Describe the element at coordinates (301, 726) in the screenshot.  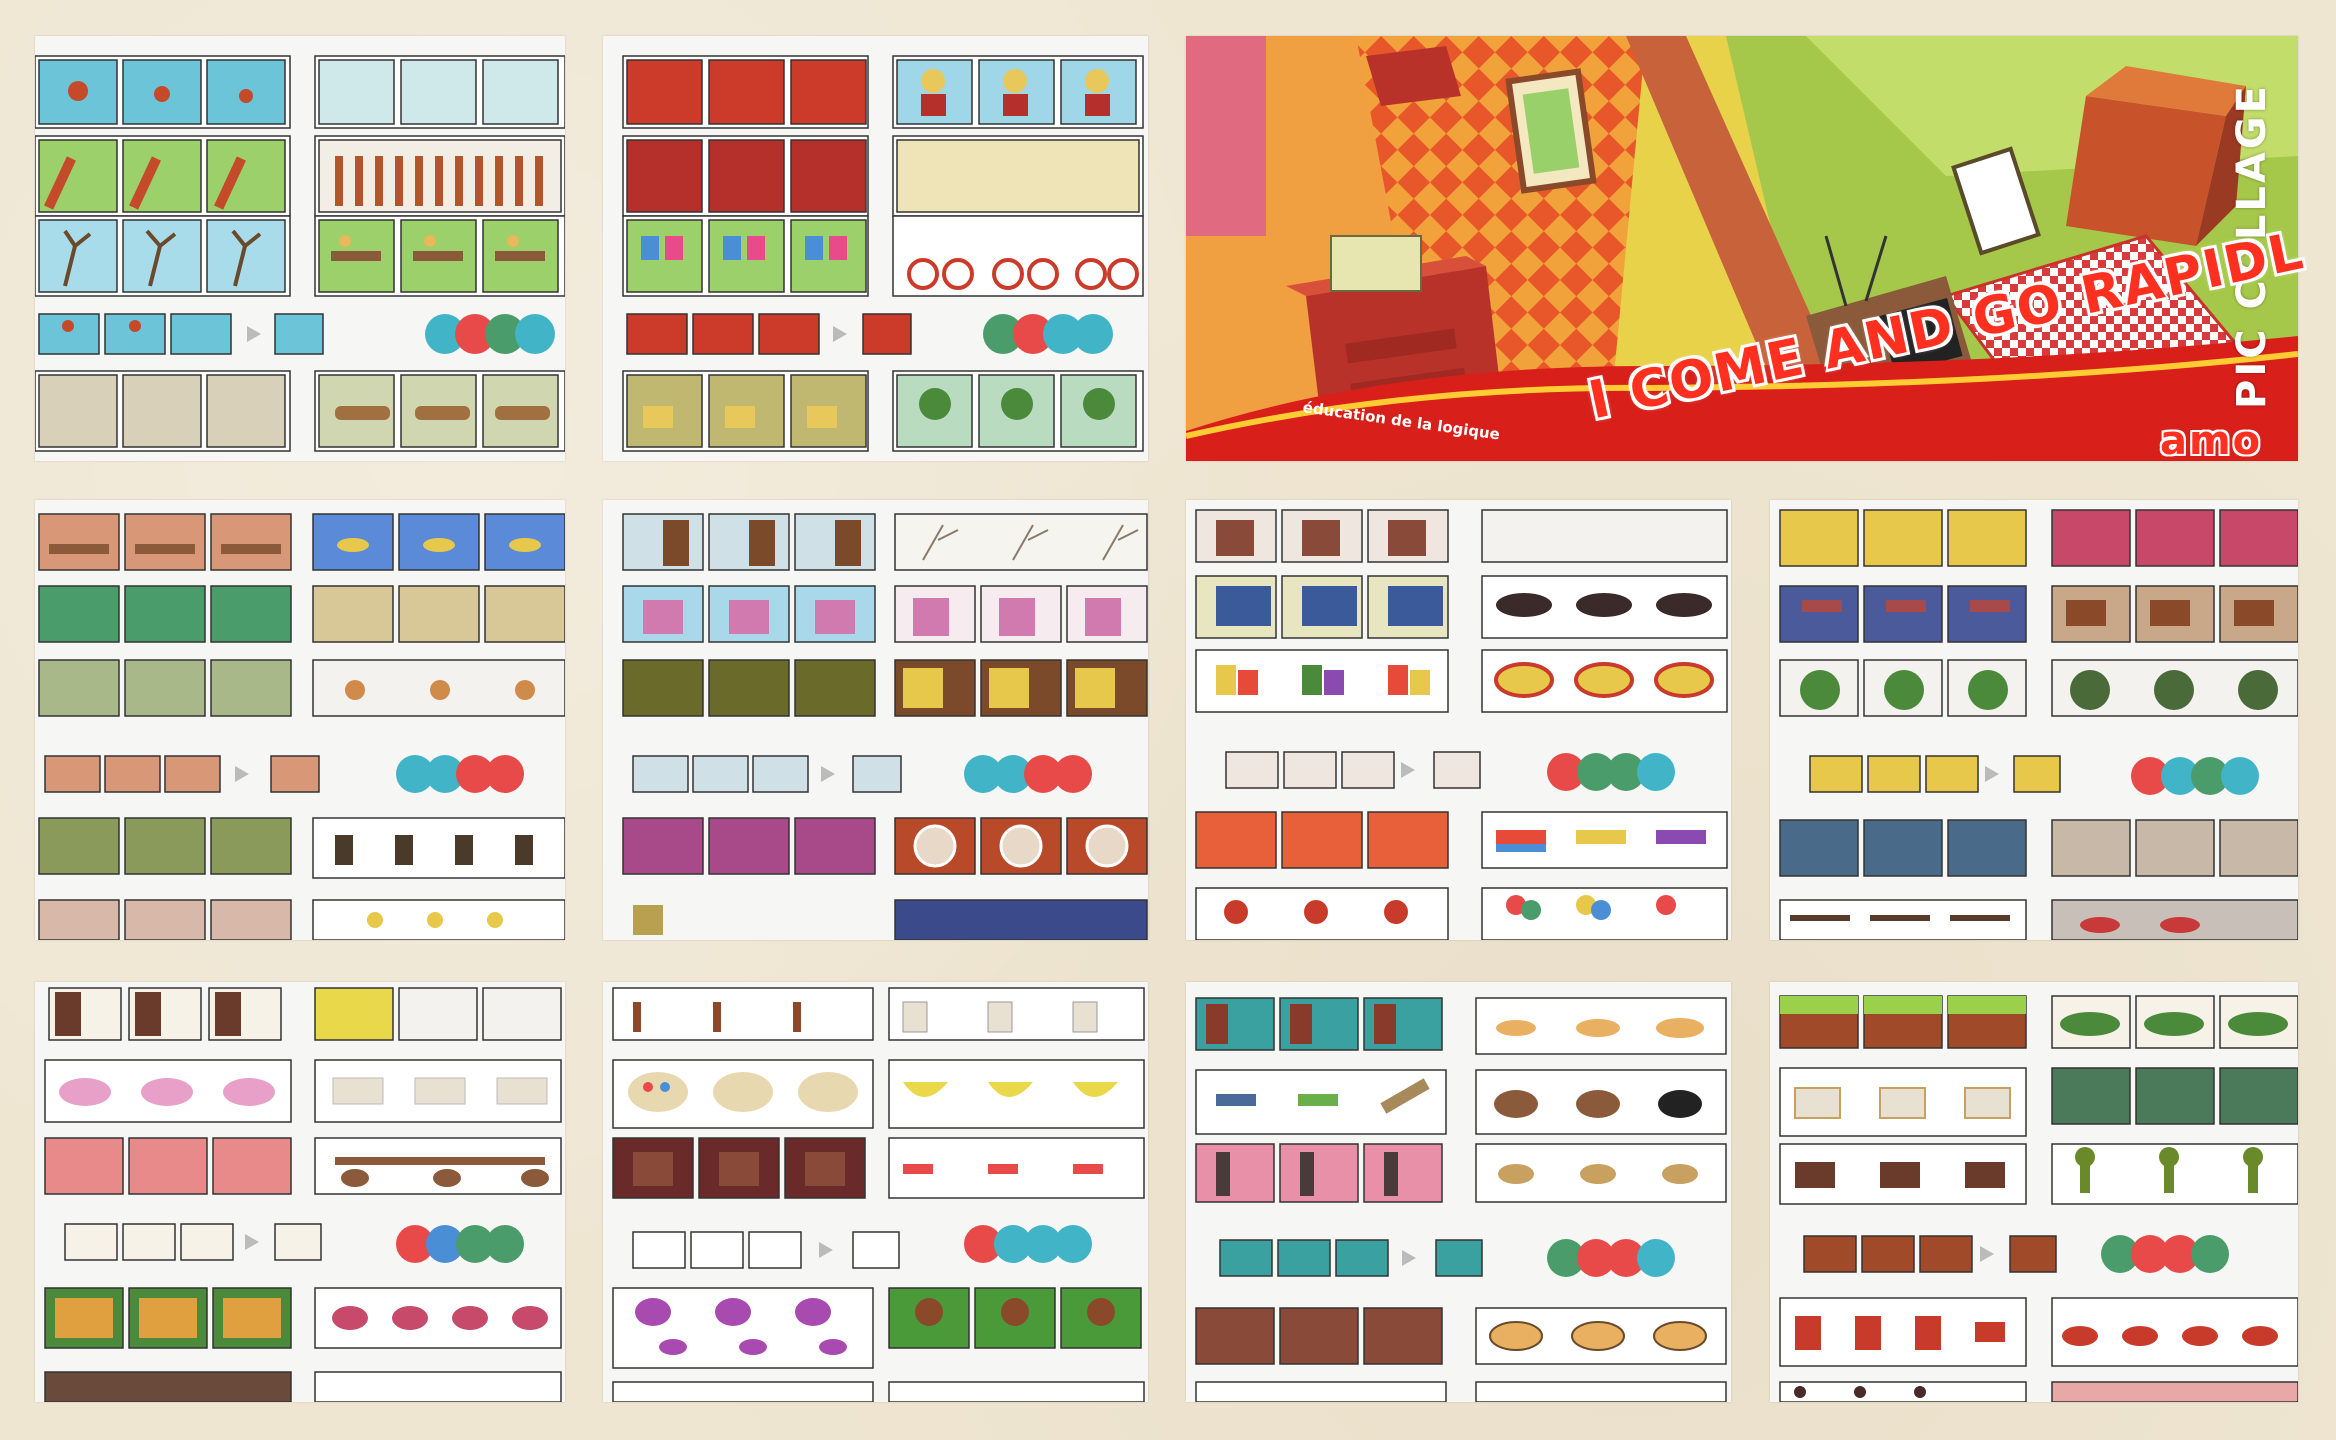
I see `workbook-page-3-illustrations` at that location.